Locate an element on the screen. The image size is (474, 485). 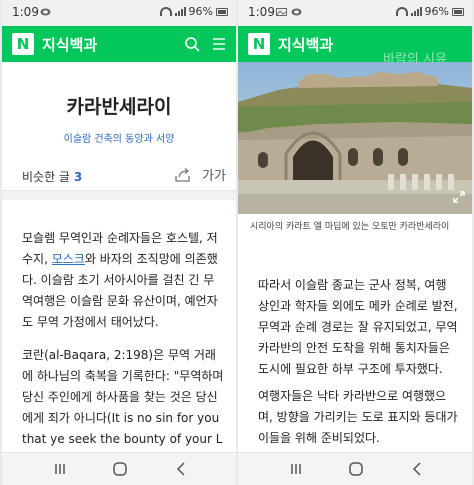
related-count: 3 is located at coordinates (78, 177).